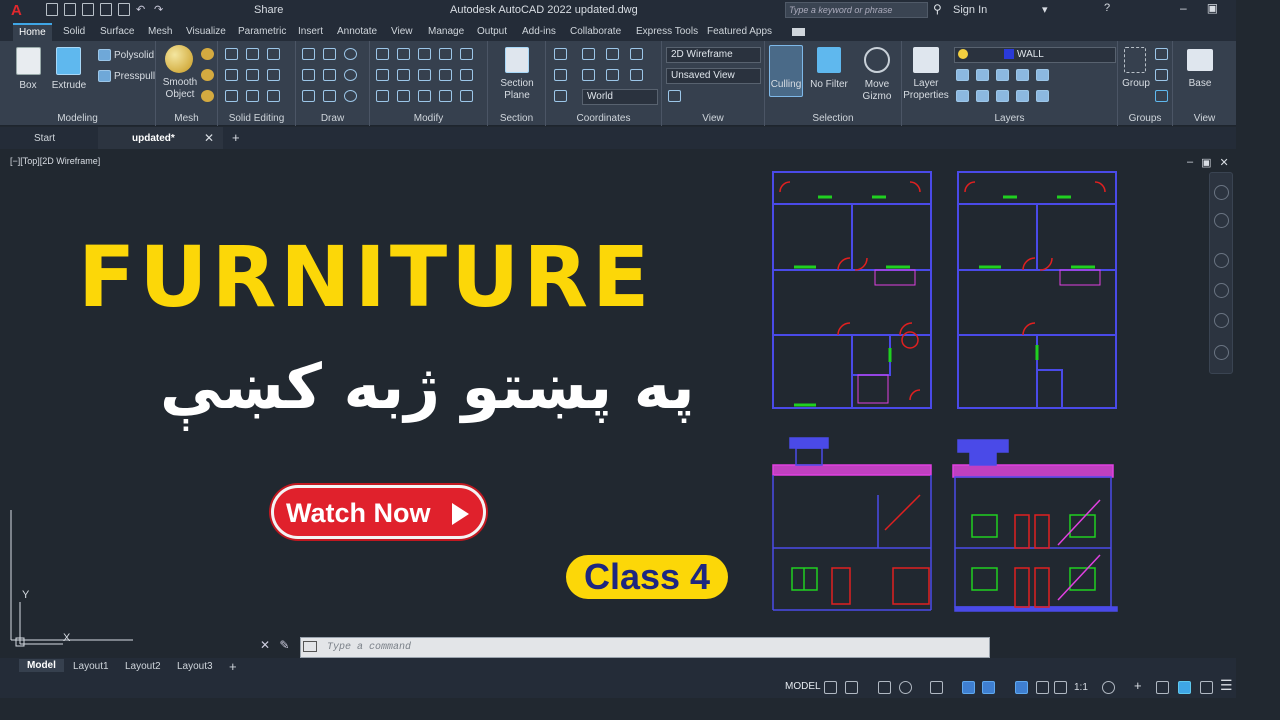 The height and width of the screenshot is (720, 1280). Describe the element at coordinates (926, 90) in the screenshot. I see `layer-properties-button: Layer Properties` at that location.